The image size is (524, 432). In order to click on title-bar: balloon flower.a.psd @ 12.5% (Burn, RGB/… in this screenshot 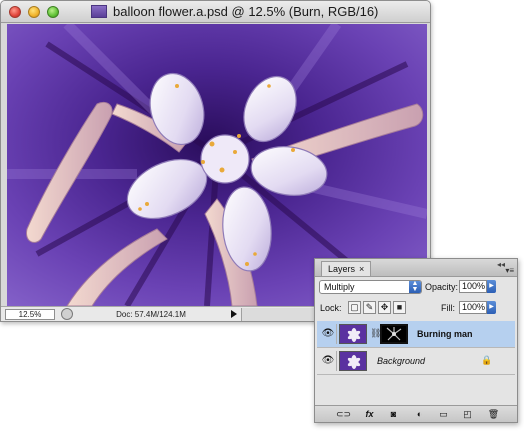, I will do `click(215, 12)`.